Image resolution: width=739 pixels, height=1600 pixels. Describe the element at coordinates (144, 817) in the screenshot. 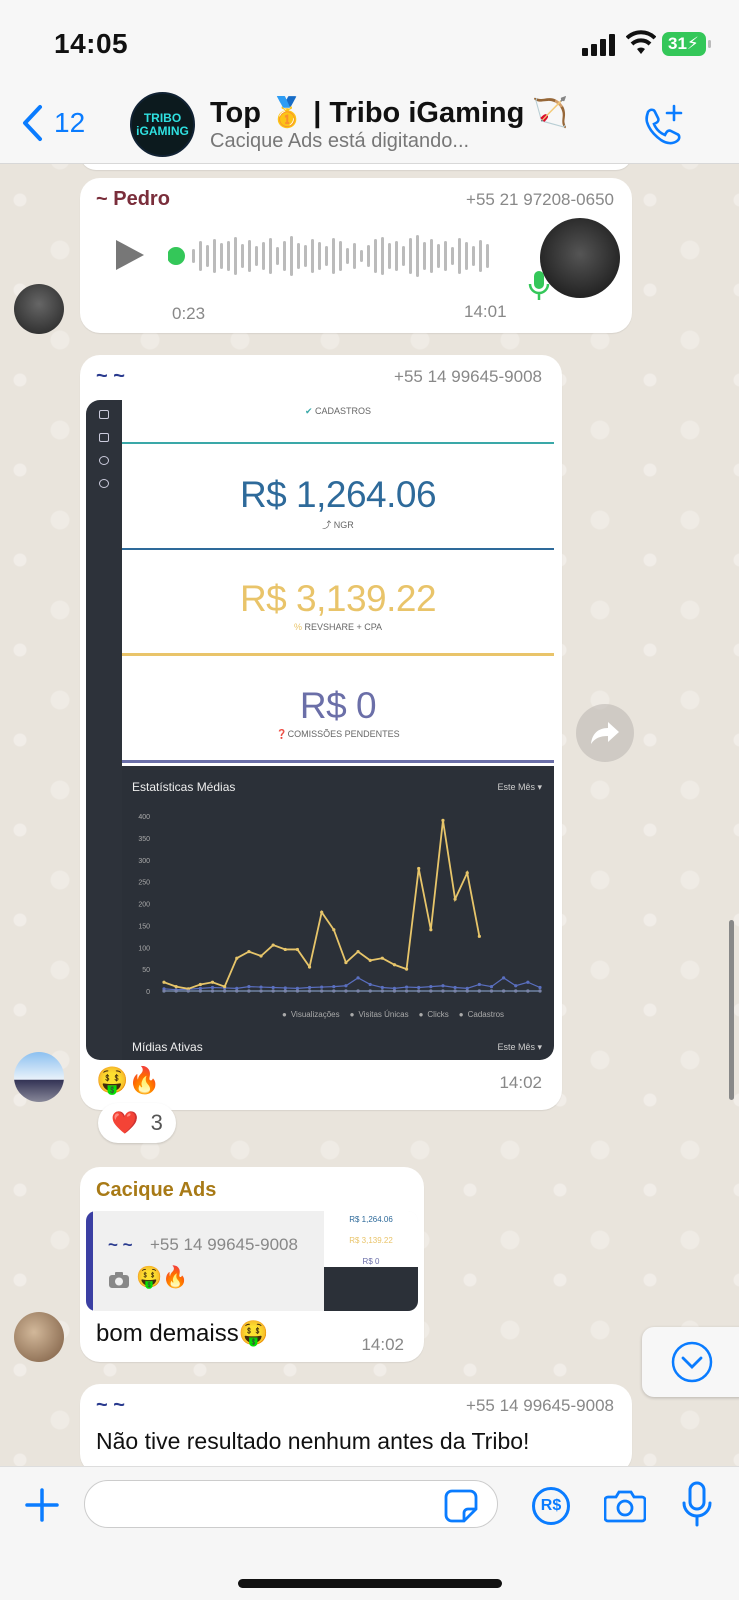

I see `y-tick-label: 400` at that location.